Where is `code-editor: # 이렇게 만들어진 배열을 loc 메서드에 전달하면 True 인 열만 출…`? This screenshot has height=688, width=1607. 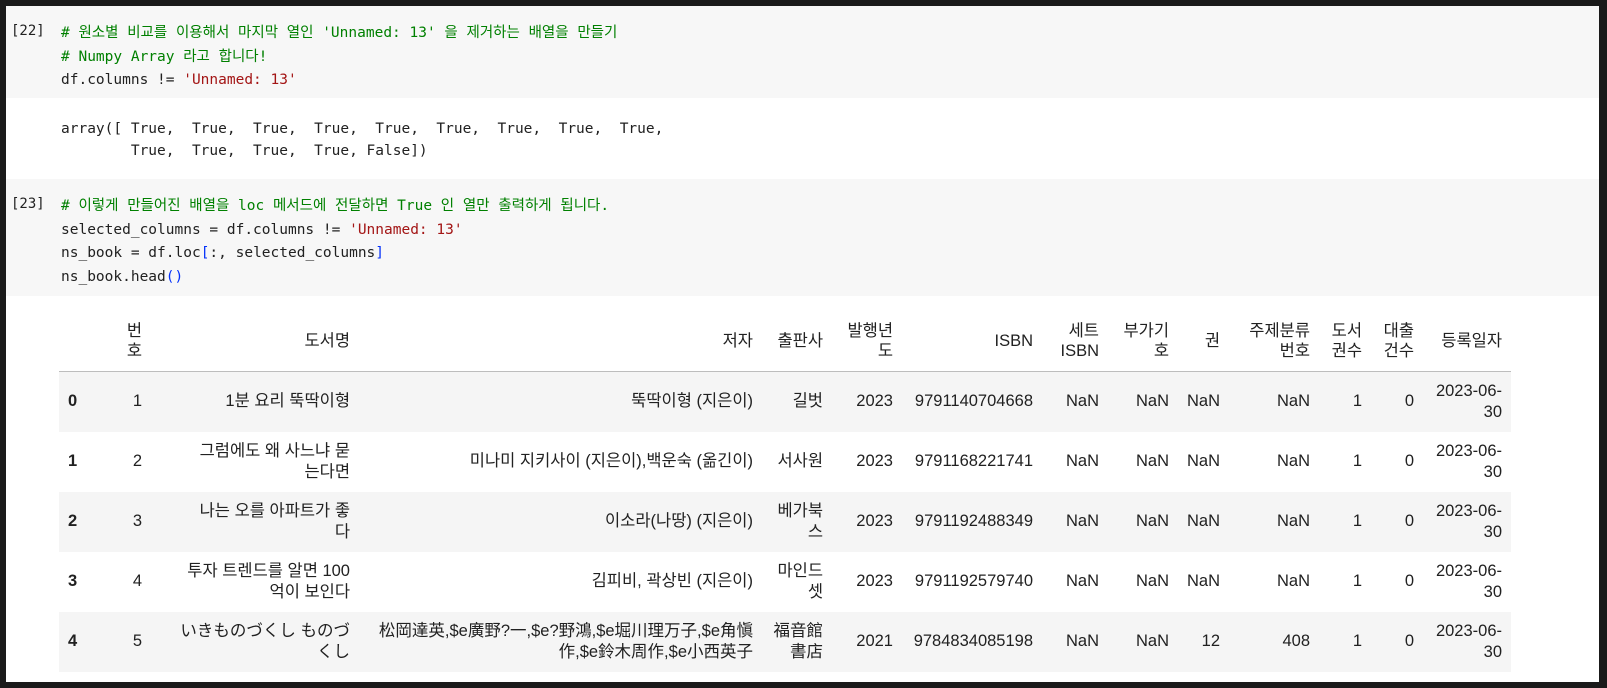 code-editor: # 이렇게 만들어진 배열을 loc 메서드에 전달하면 True 인 열만 출… is located at coordinates (335, 242).